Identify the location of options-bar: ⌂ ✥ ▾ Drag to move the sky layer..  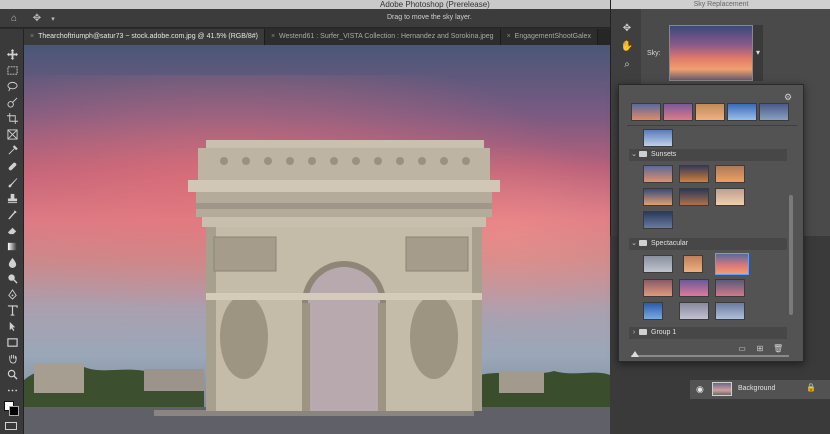
(305, 18).